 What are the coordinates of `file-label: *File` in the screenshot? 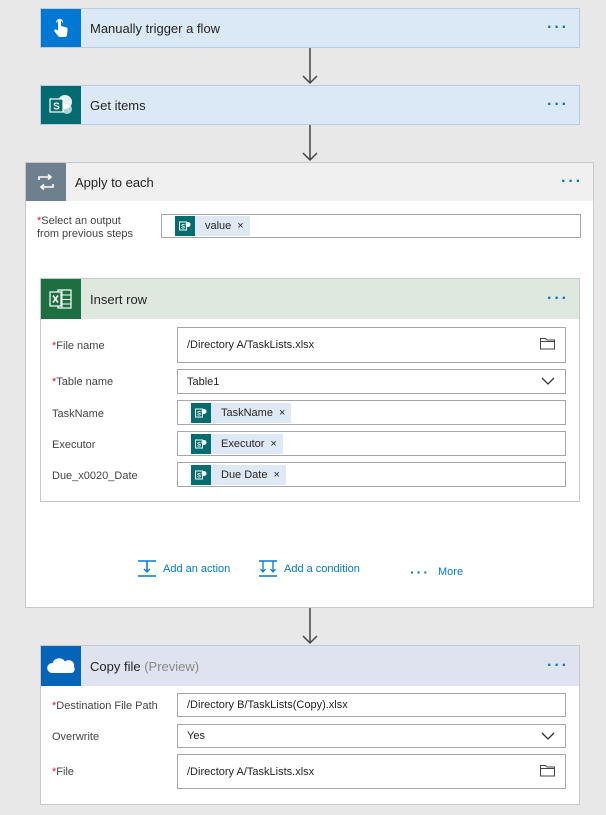 It's located at (63, 772).